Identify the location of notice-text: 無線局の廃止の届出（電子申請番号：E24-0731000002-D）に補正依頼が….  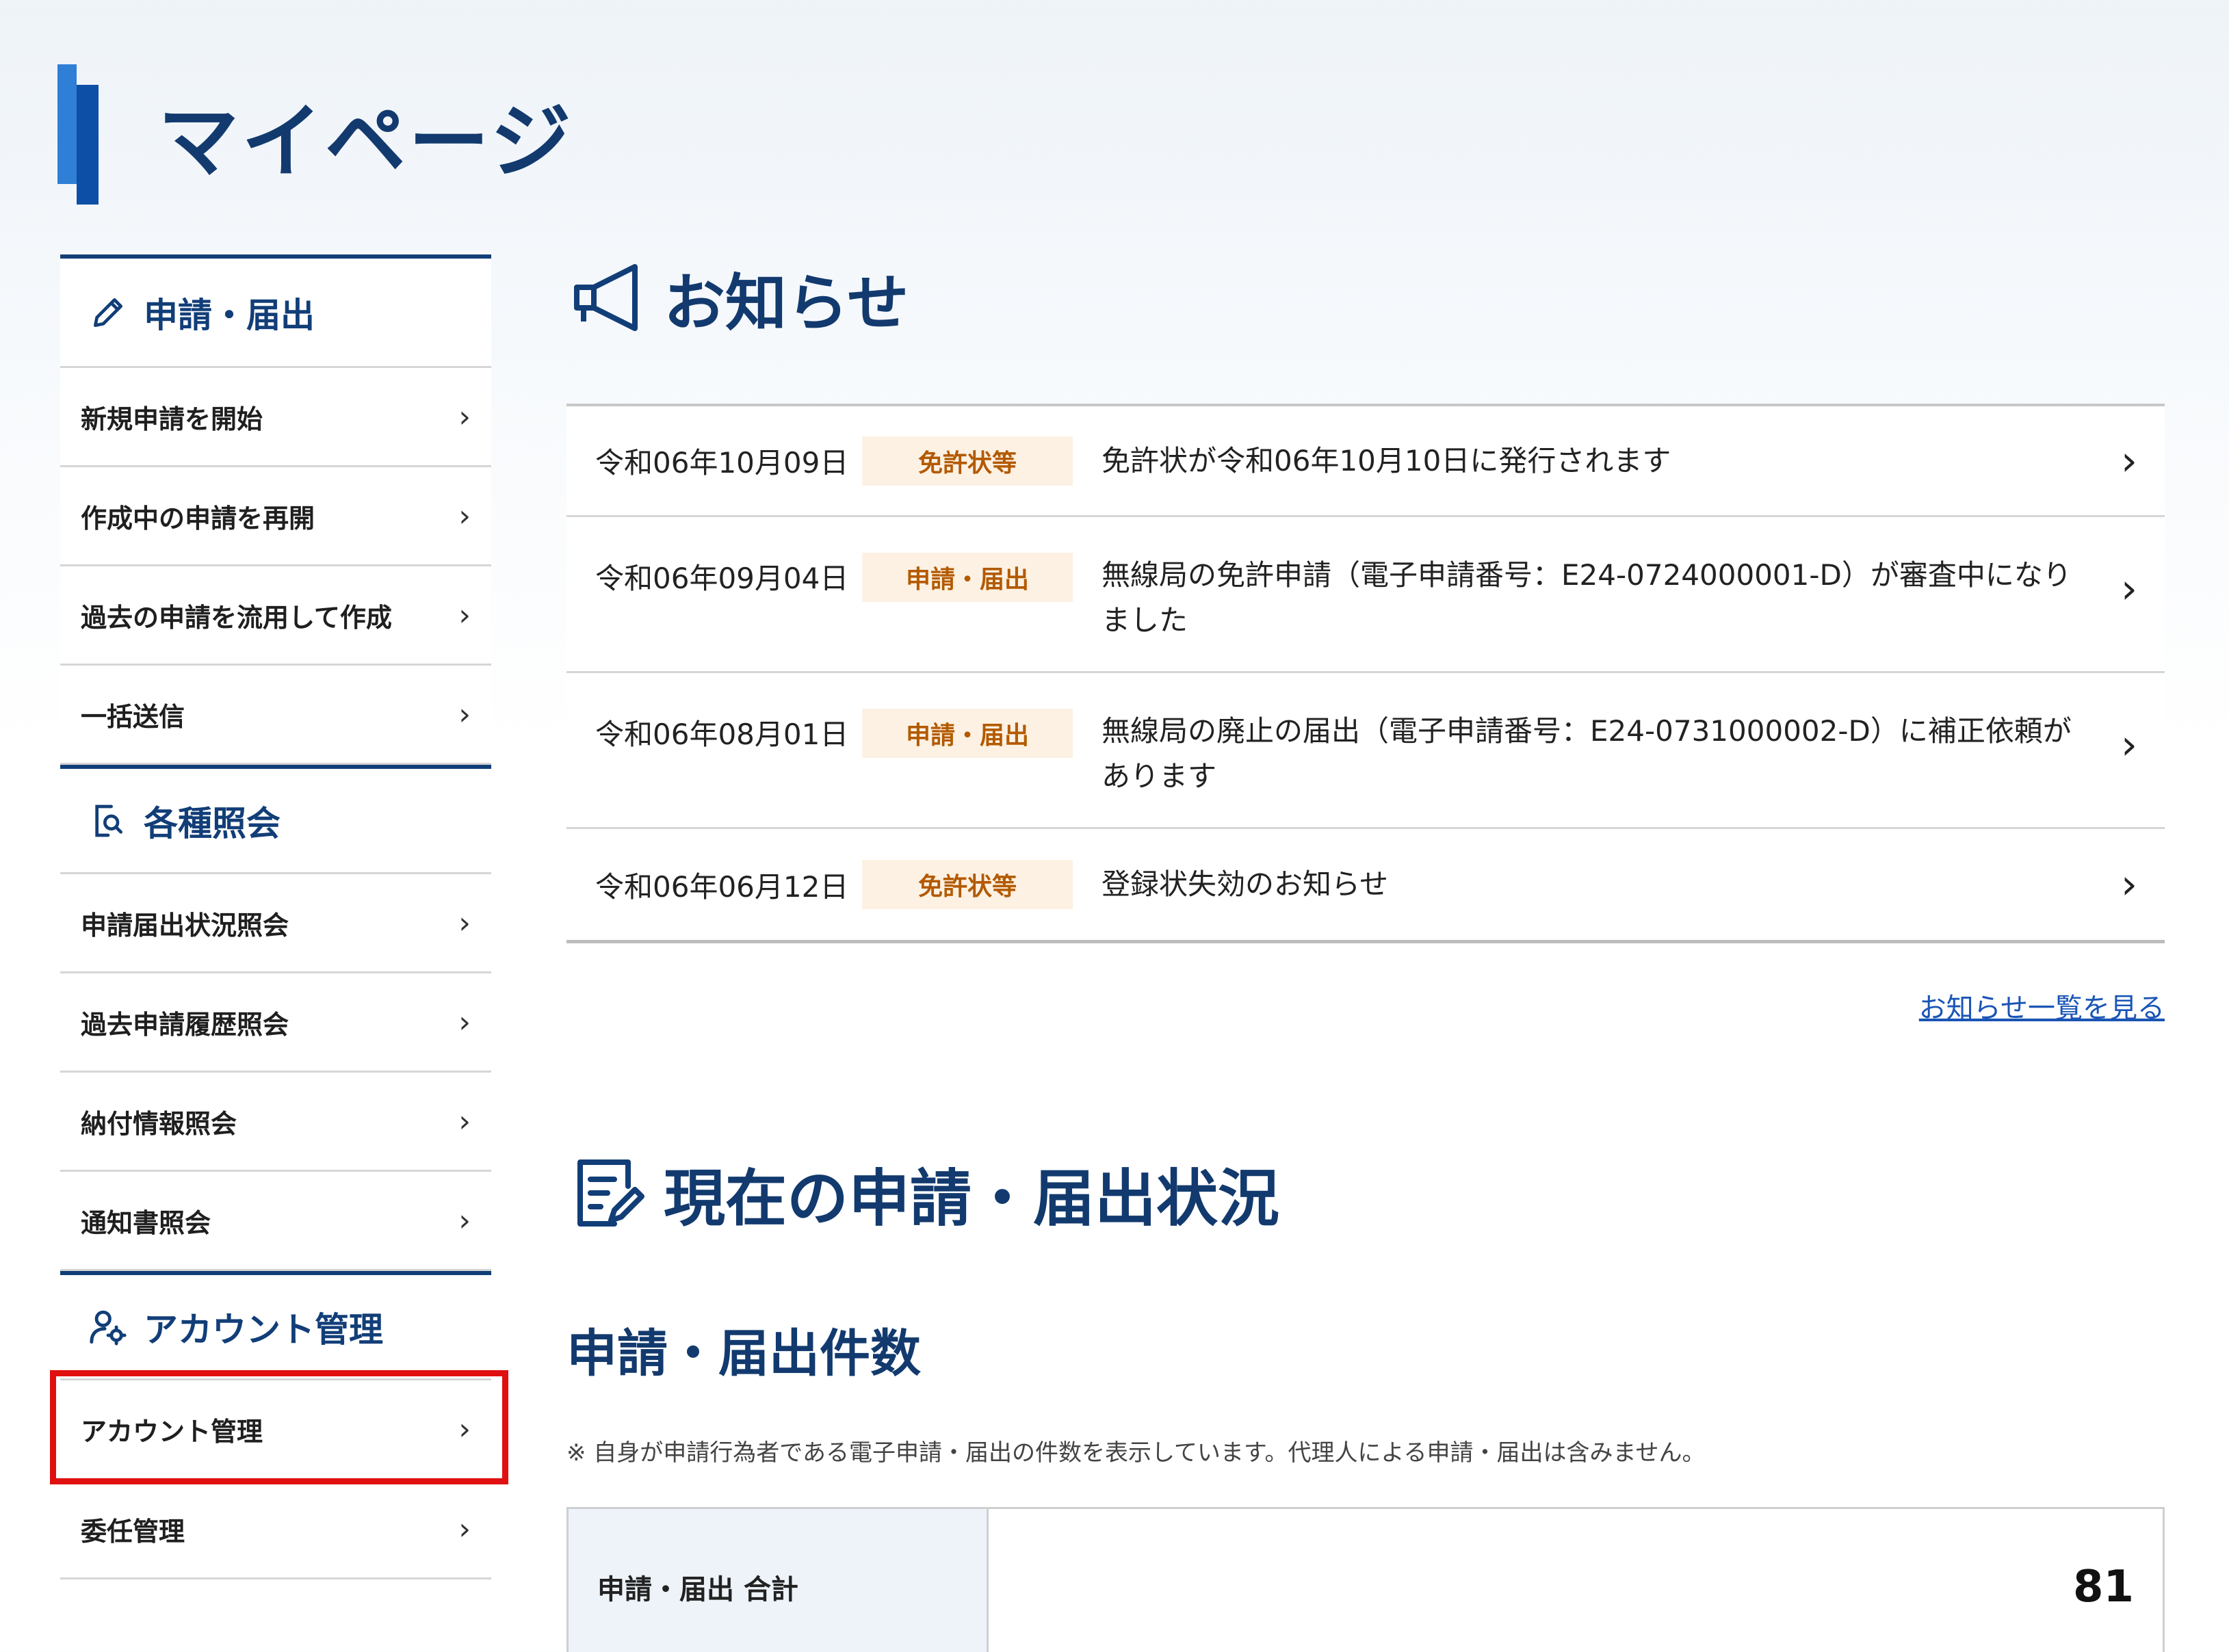
(1587, 753).